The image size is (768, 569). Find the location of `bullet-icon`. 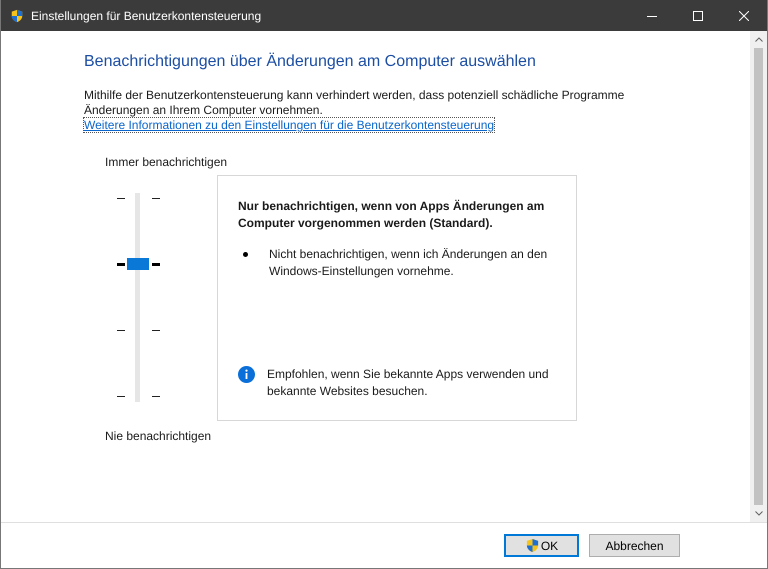

bullet-icon is located at coordinates (245, 254).